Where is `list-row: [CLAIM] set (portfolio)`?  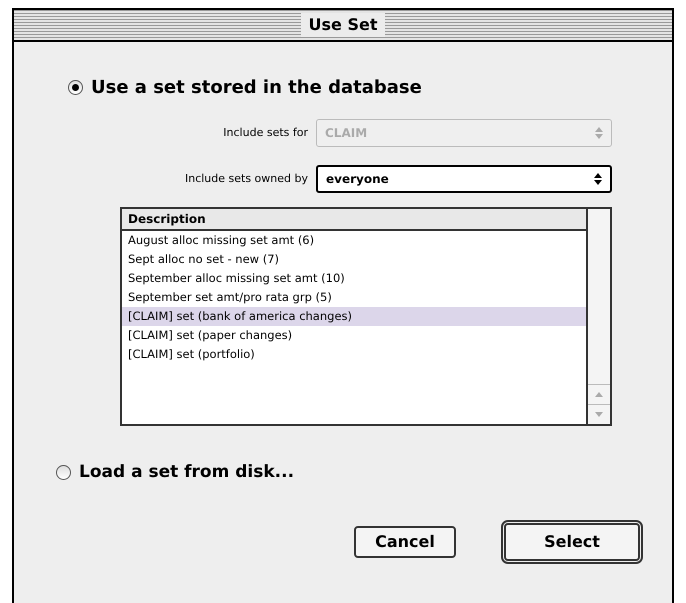 list-row: [CLAIM] set (portfolio) is located at coordinates (354, 354).